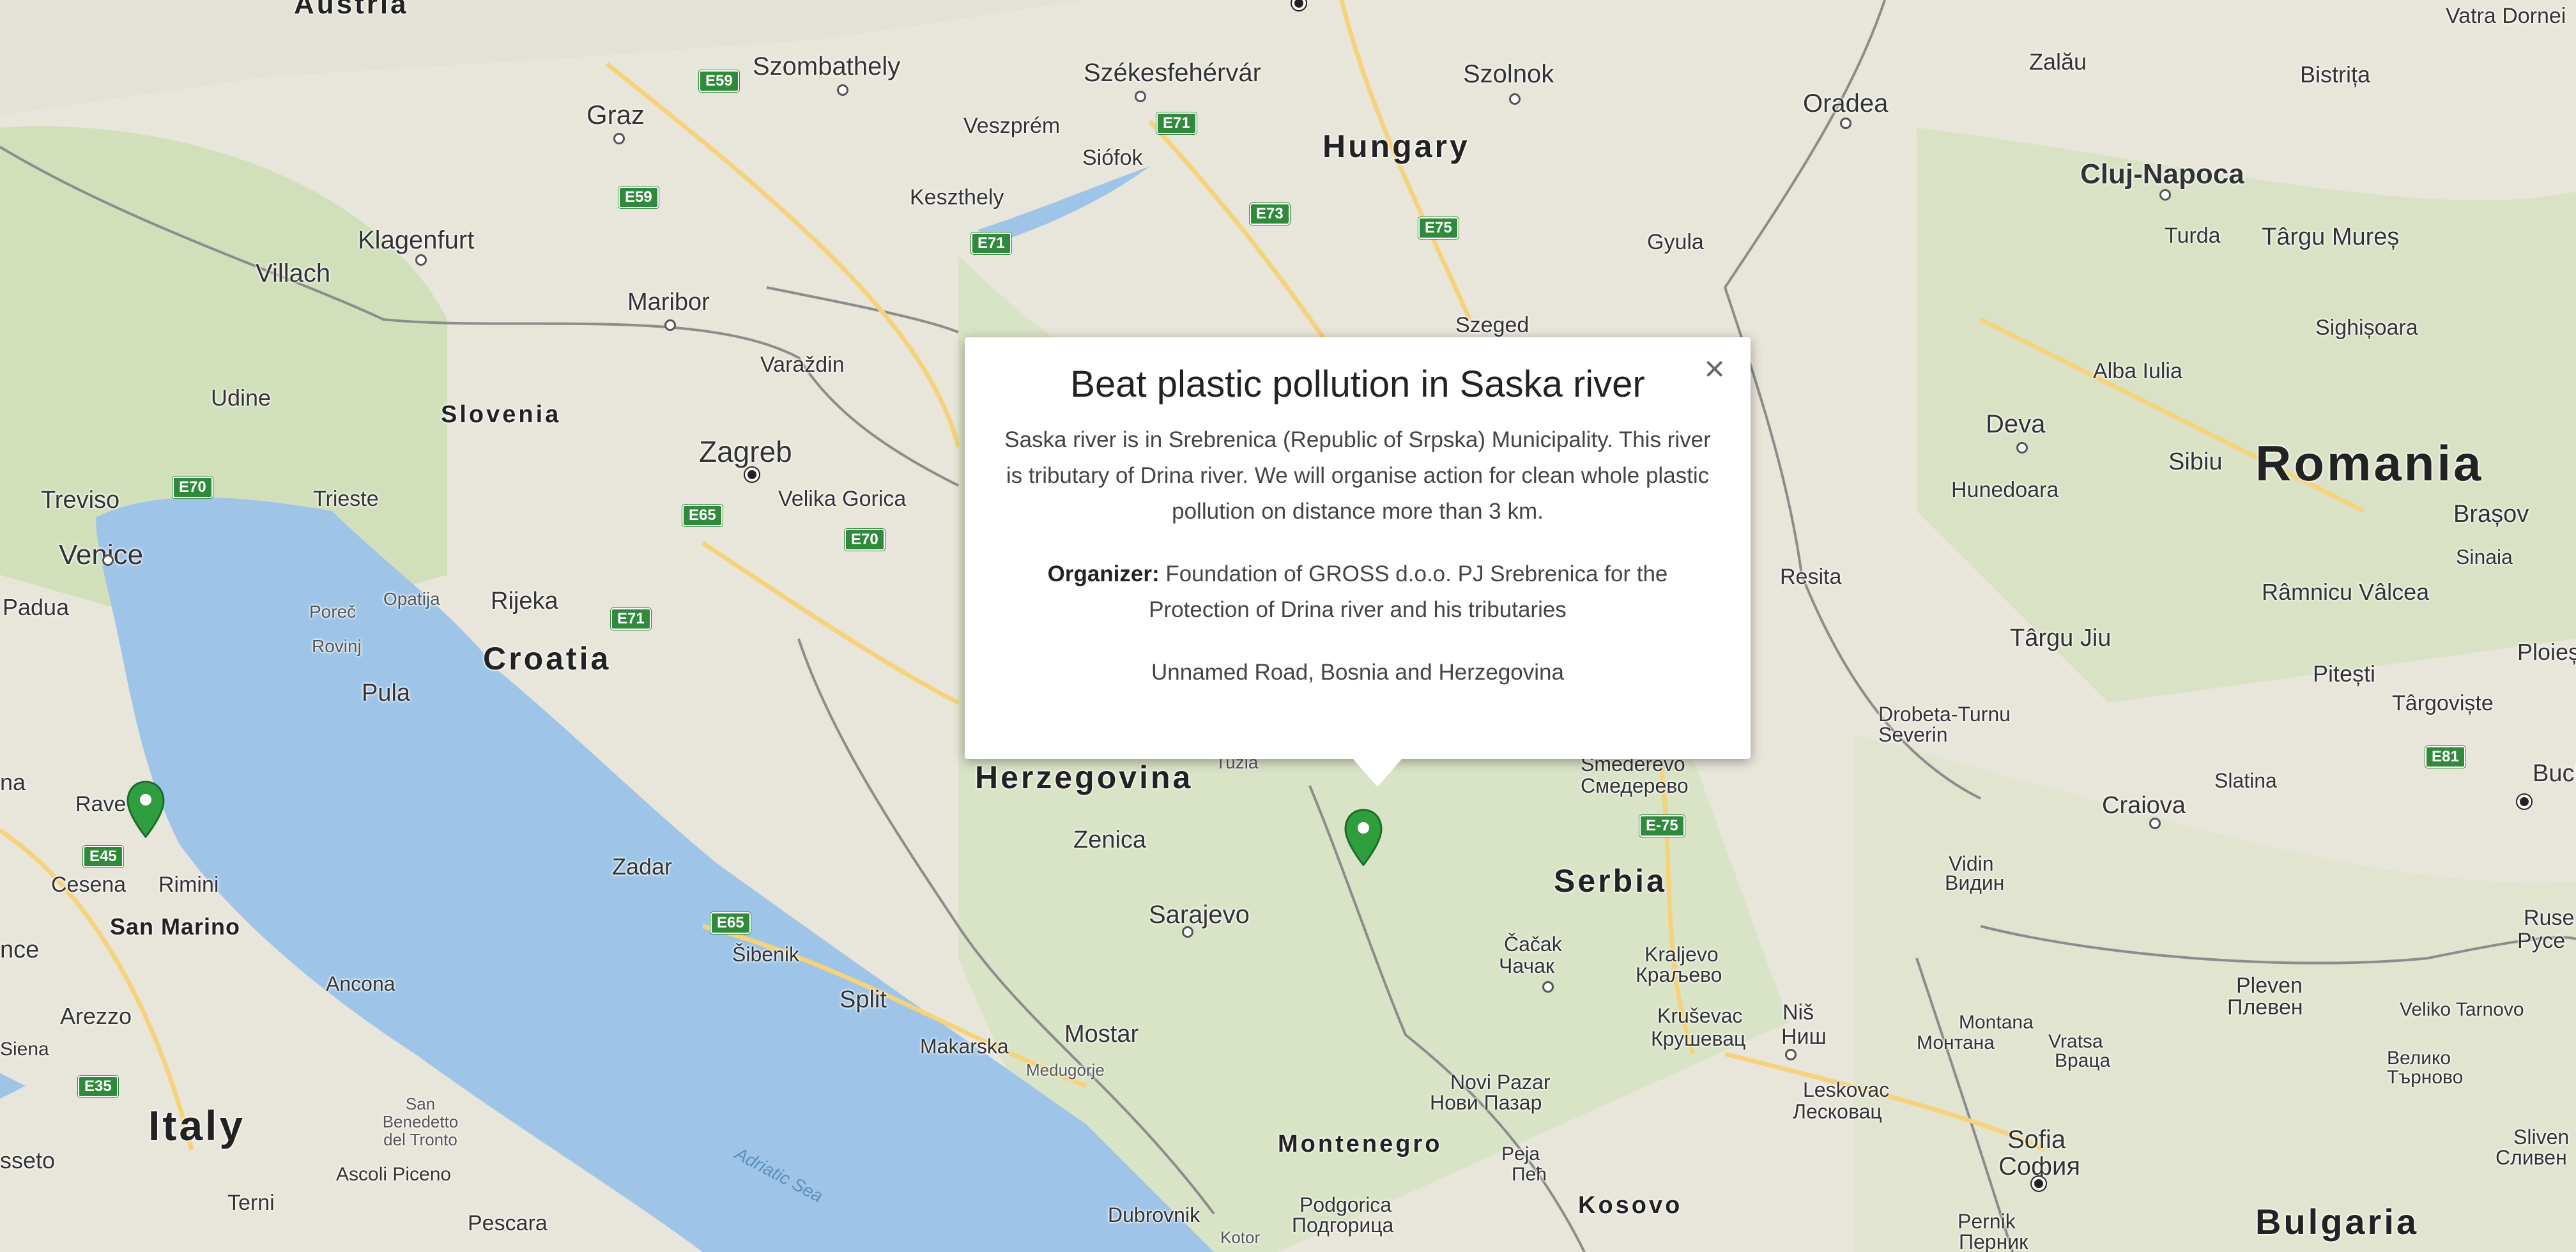 The height and width of the screenshot is (1252, 2576). What do you see at coordinates (1714, 368) in the screenshot?
I see `close-icon: ×` at bounding box center [1714, 368].